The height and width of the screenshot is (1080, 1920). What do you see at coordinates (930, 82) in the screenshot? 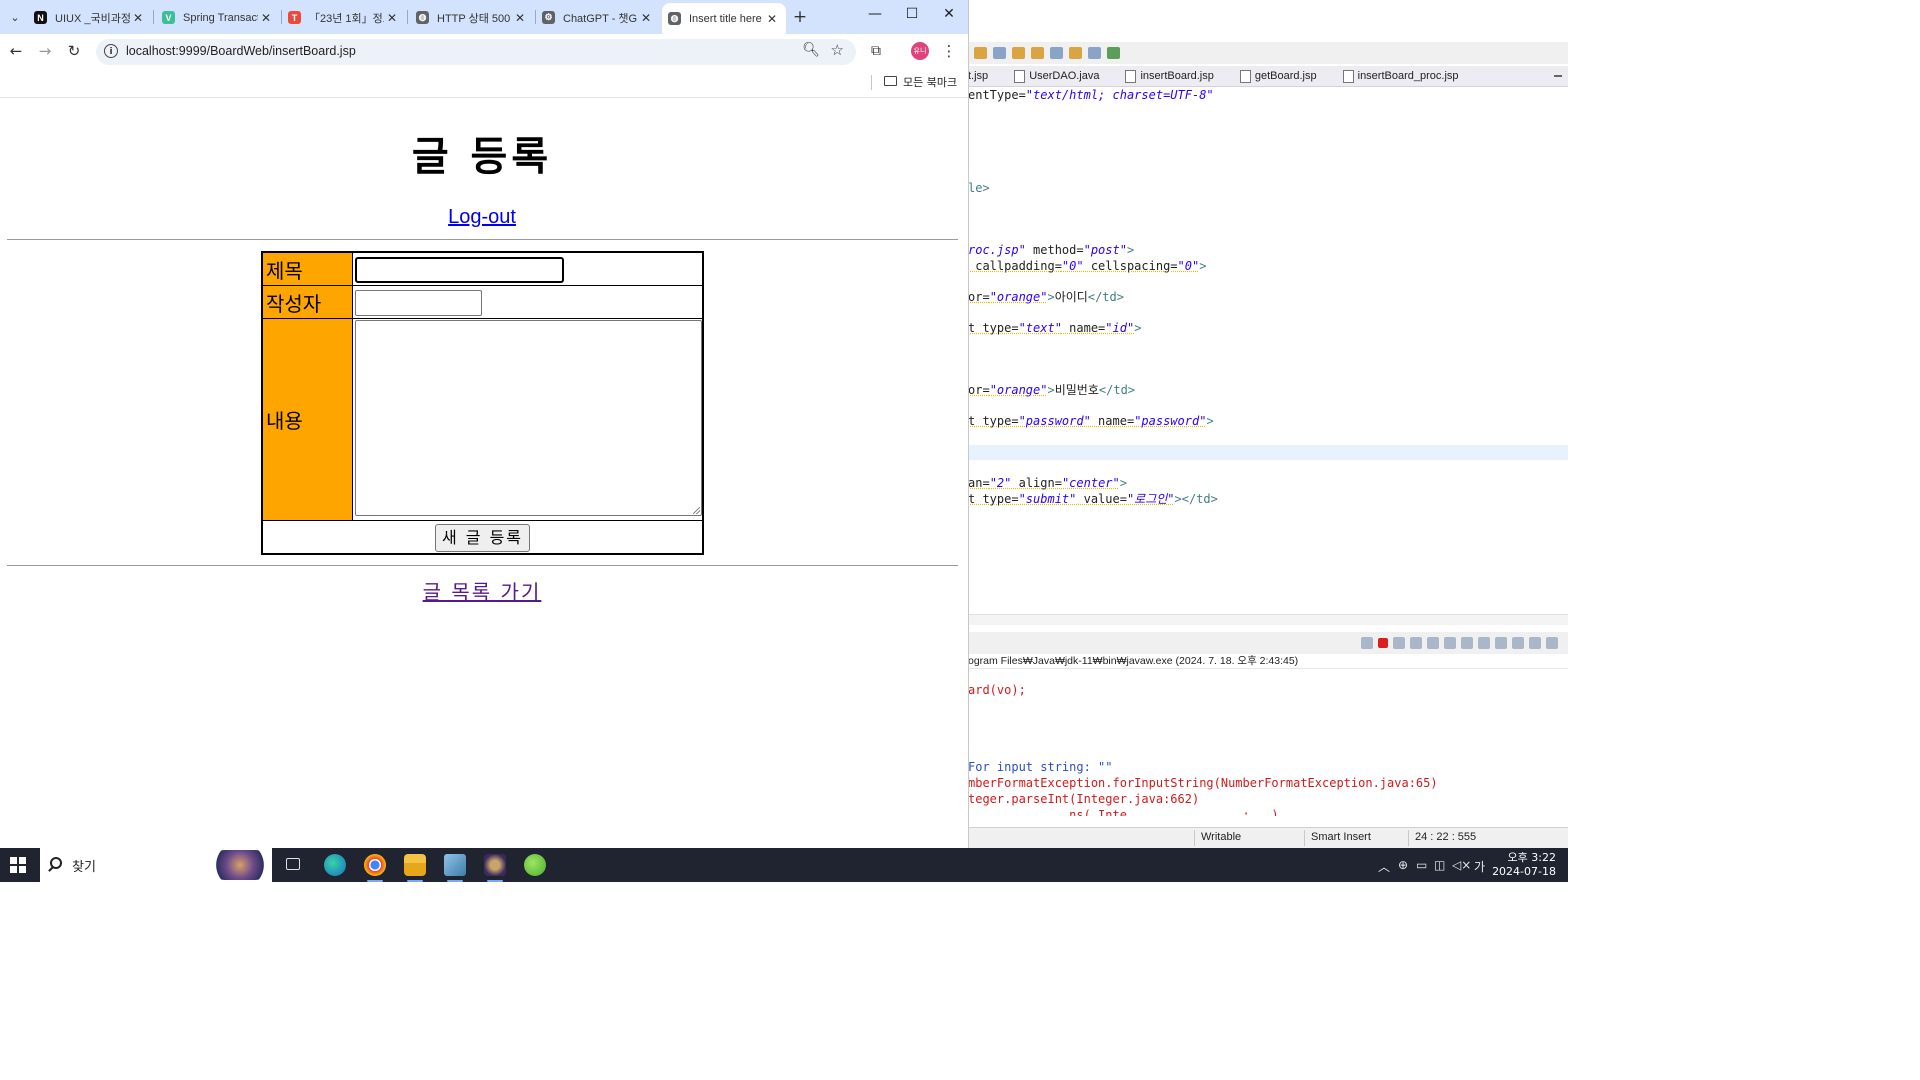
I see `all-bookmarks-button: 모든 북마크` at bounding box center [930, 82].